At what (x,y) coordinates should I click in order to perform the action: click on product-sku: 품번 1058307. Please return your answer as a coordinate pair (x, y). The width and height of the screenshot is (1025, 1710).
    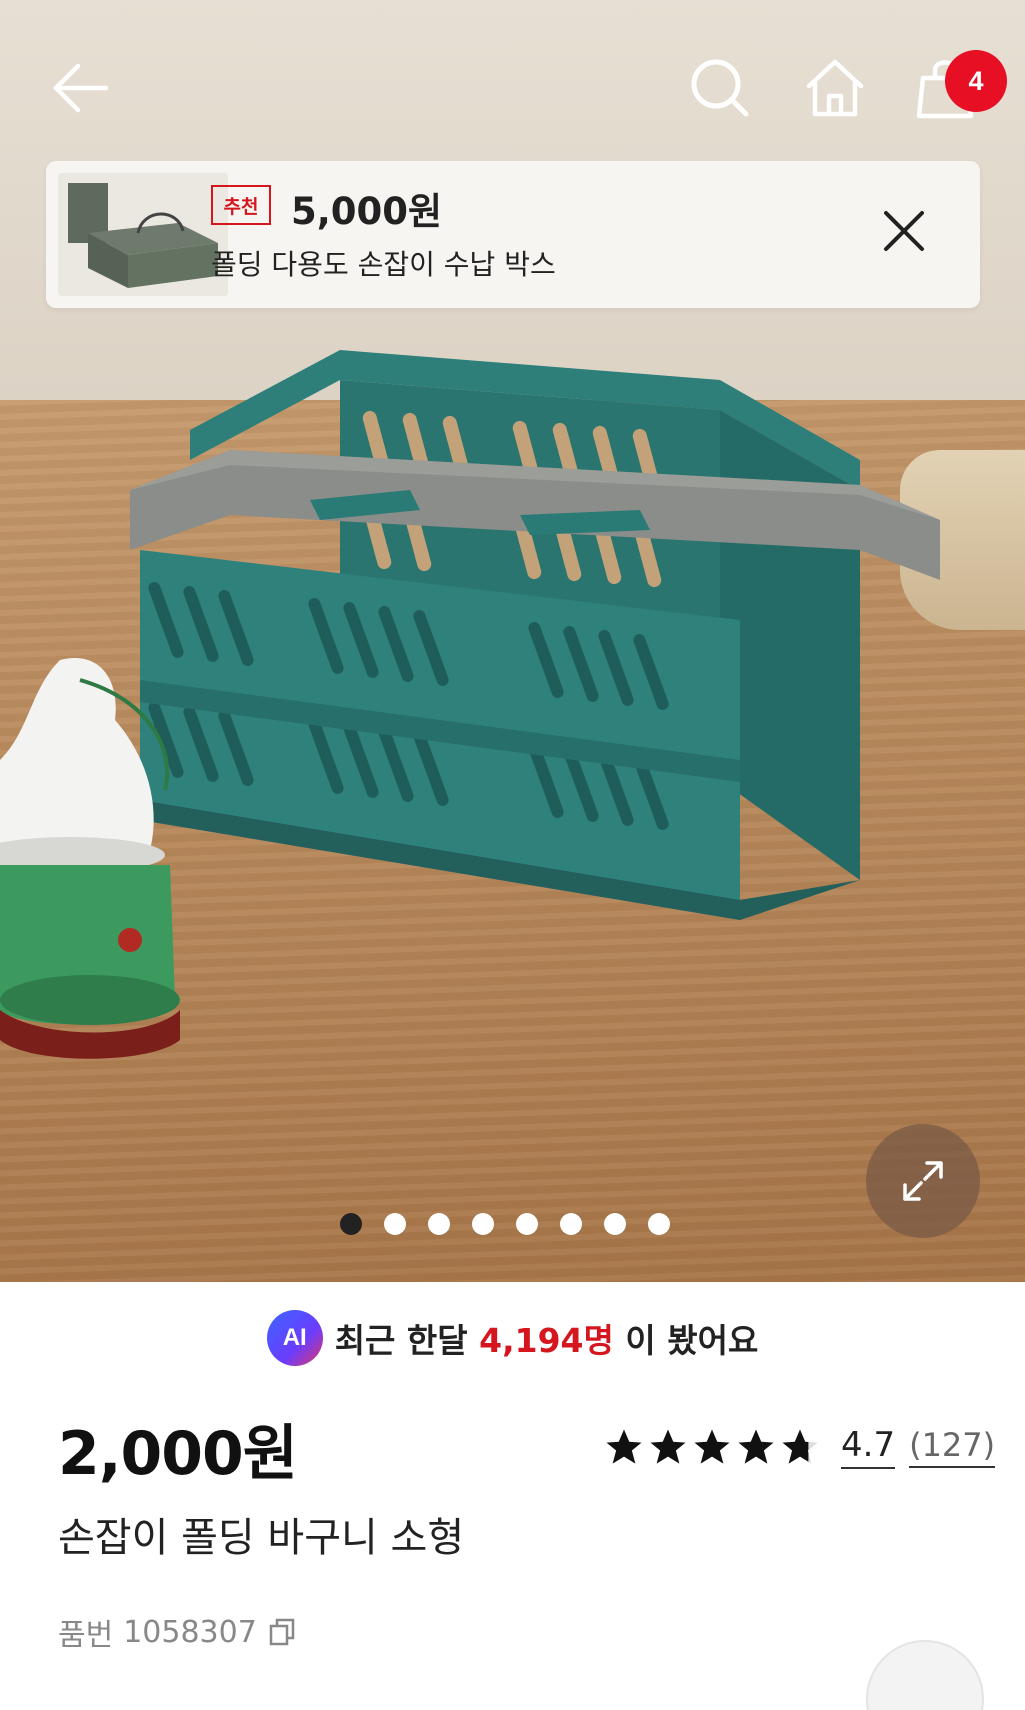
    Looking at the image, I should click on (178, 1632).